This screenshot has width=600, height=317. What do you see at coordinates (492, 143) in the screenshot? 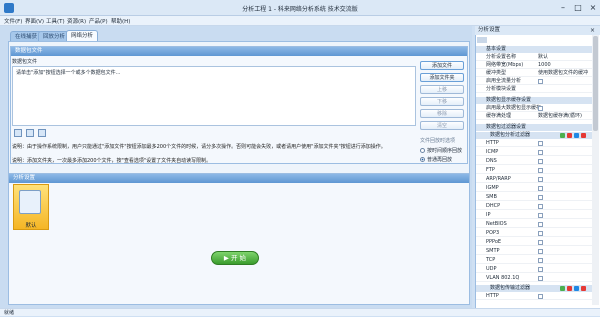
I see `protocol-name: HTTP` at bounding box center [492, 143].